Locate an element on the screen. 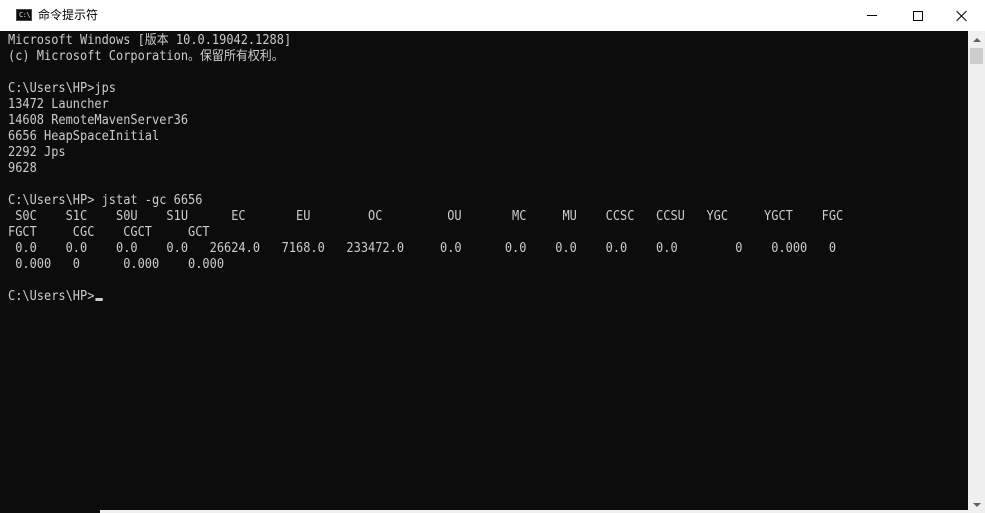 The height and width of the screenshot is (513, 985). scroll-up-button is located at coordinates (976, 39).